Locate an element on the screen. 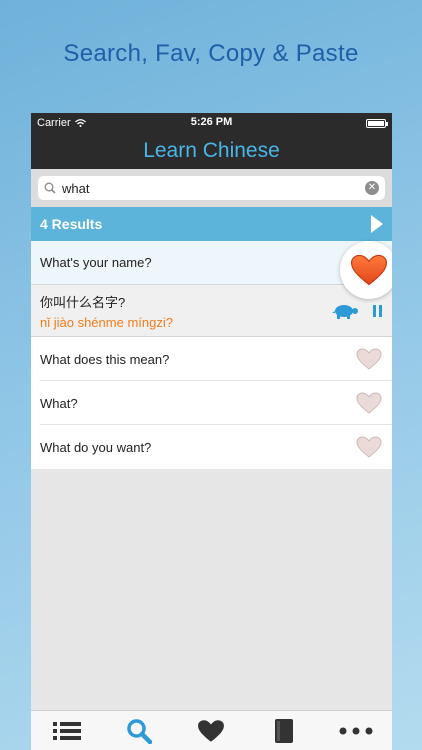  nav-title: Learn Chinese is located at coordinates (211, 150).